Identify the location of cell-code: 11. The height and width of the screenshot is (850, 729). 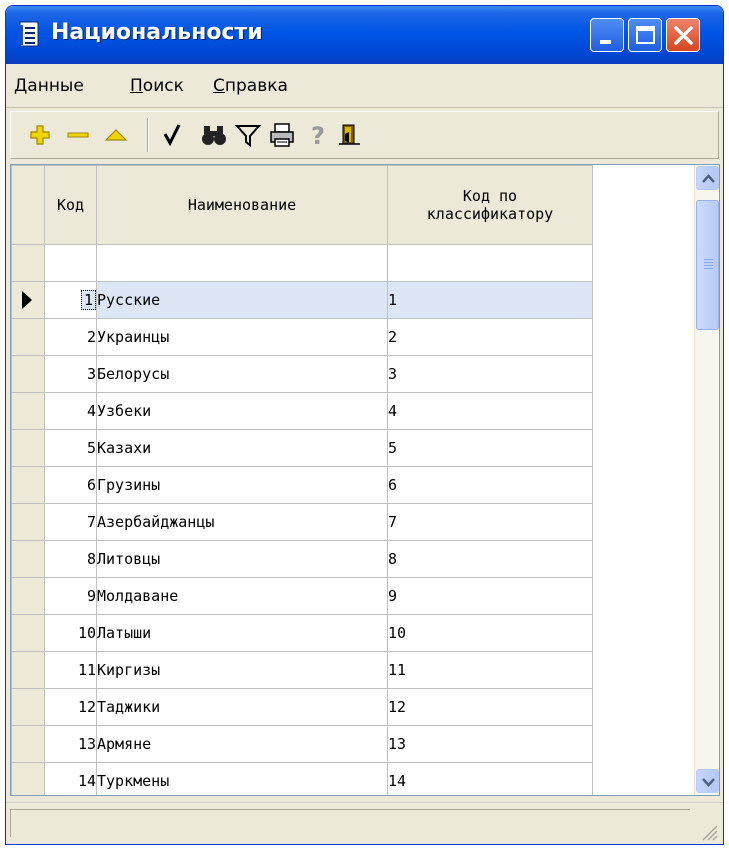
(70, 670).